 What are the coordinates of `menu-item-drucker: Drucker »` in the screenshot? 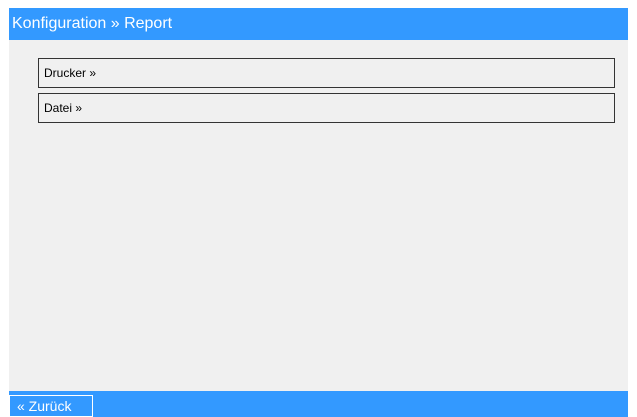 It's located at (326, 73).